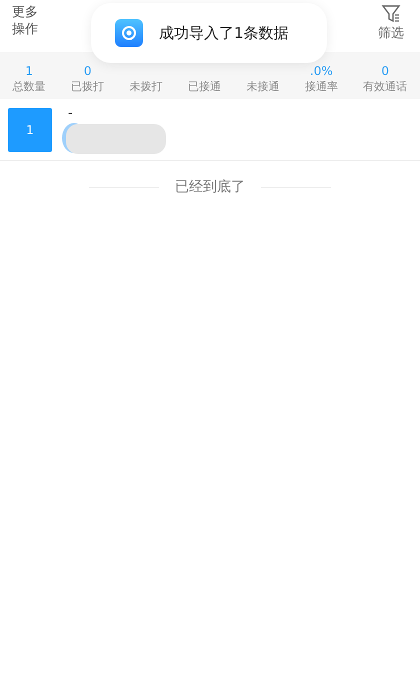  What do you see at coordinates (321, 87) in the screenshot?
I see `stat-label: 接通率` at bounding box center [321, 87].